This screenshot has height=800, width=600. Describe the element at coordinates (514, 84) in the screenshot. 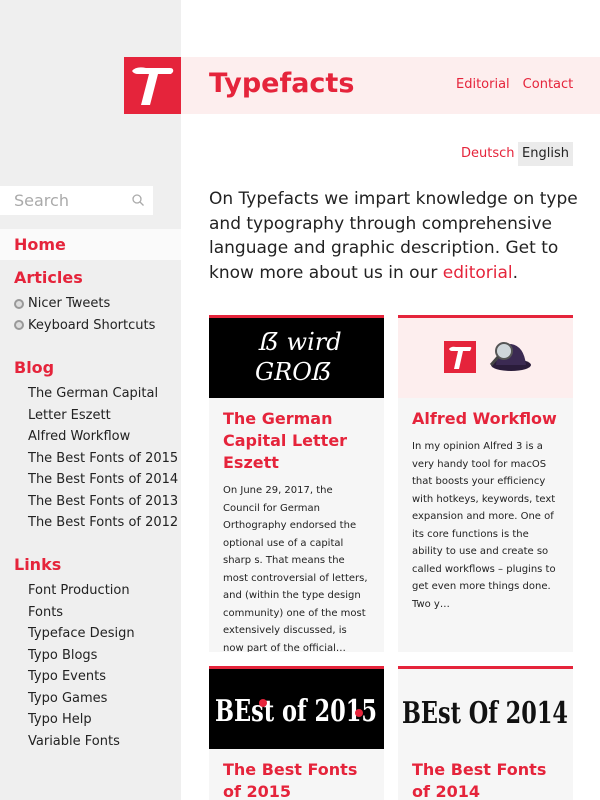

I see `top-nav: Editorial Contact` at that location.